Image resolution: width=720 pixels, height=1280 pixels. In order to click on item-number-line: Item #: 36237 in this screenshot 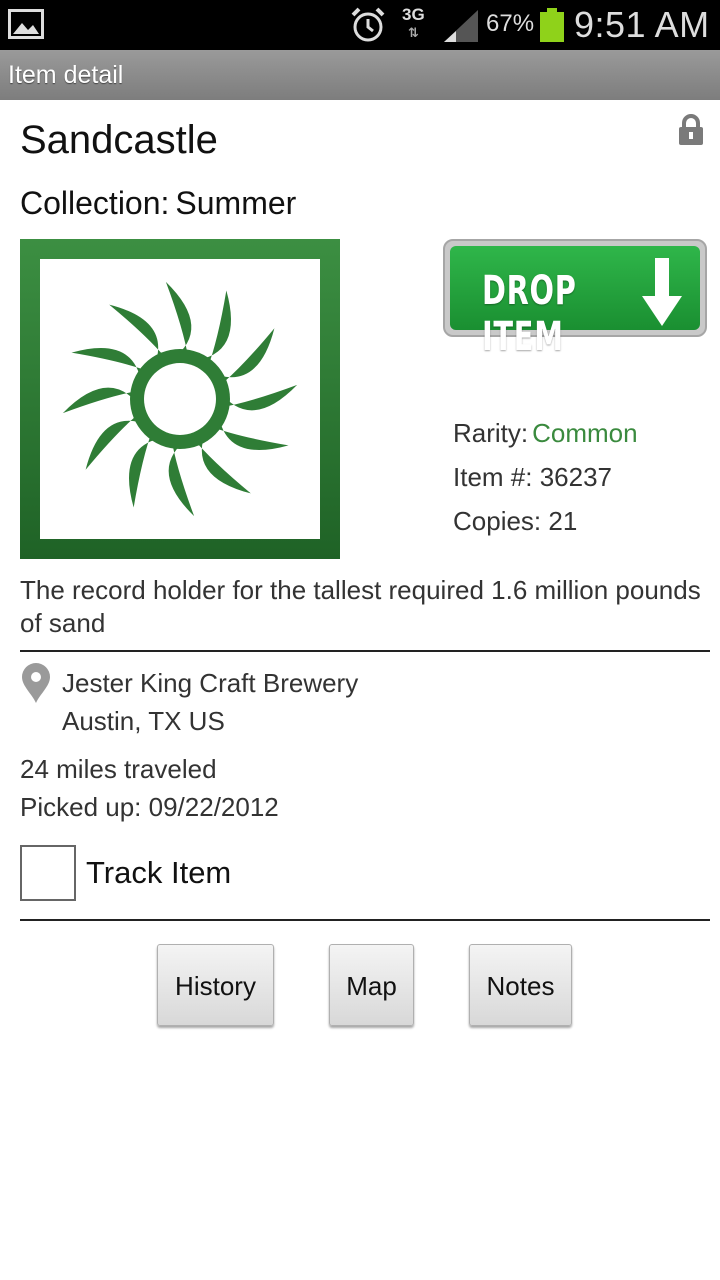, I will do `click(532, 477)`.